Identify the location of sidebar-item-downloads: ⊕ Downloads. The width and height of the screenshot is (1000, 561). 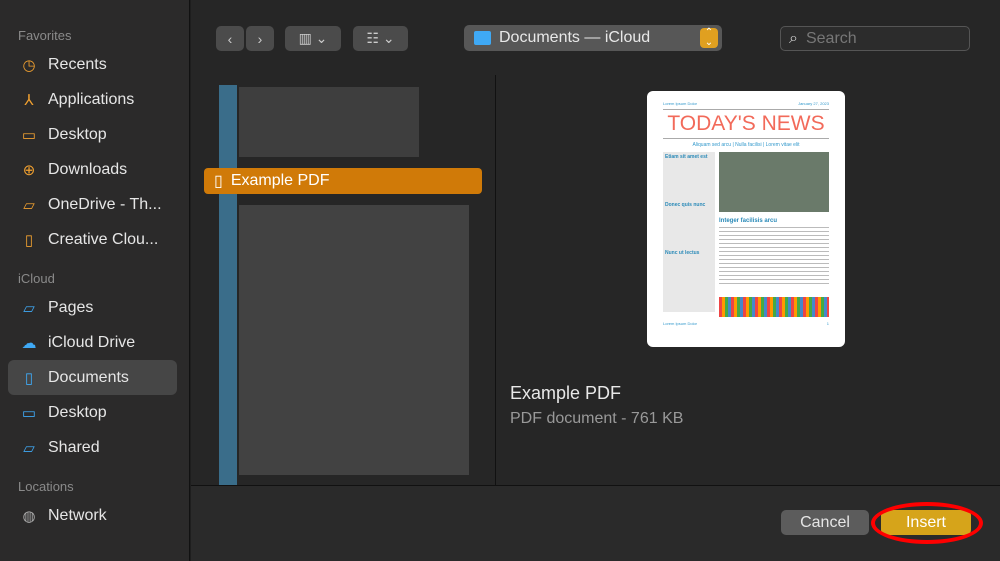
(92, 169).